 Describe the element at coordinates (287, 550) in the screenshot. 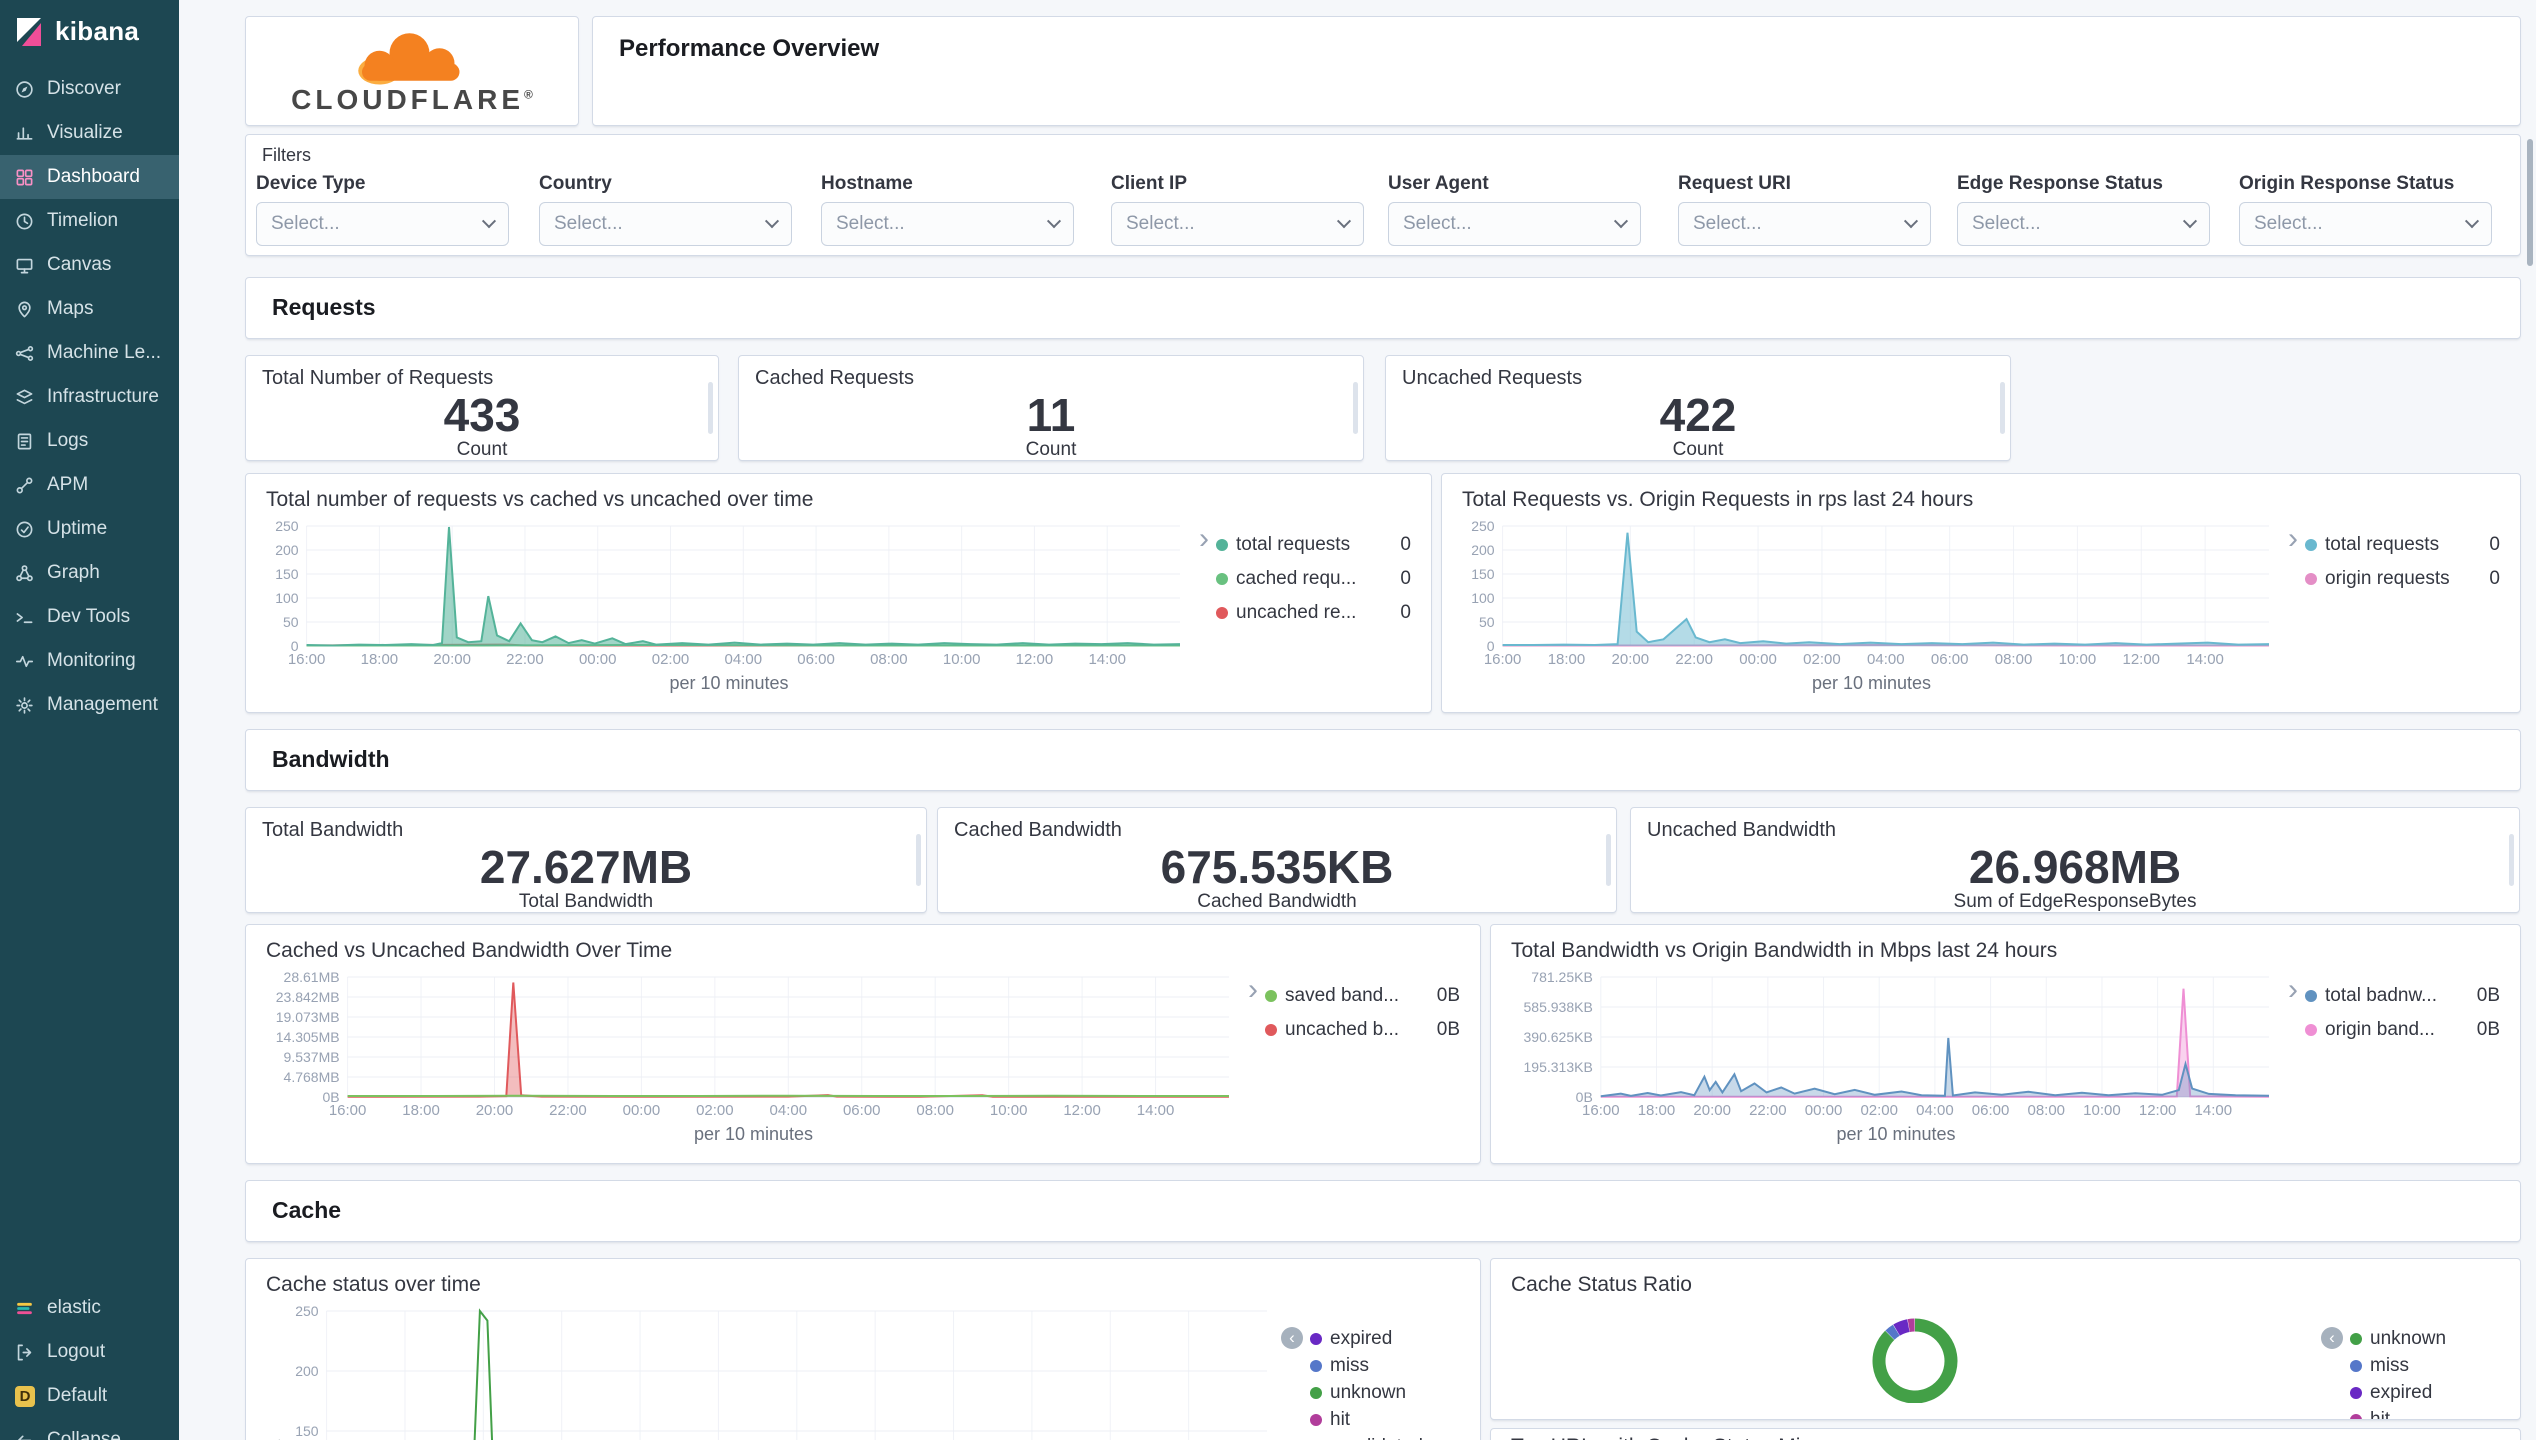

I see `svg-text: 200` at that location.